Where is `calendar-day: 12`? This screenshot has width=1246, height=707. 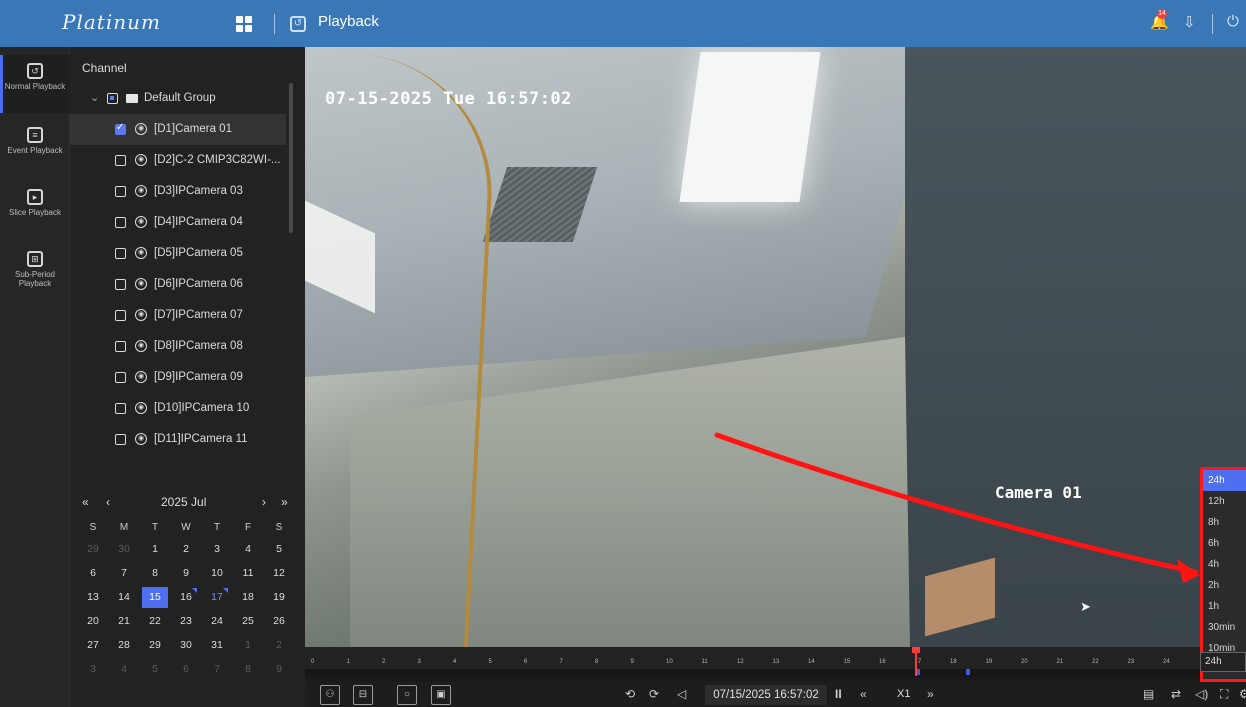 calendar-day: 12 is located at coordinates (279, 573).